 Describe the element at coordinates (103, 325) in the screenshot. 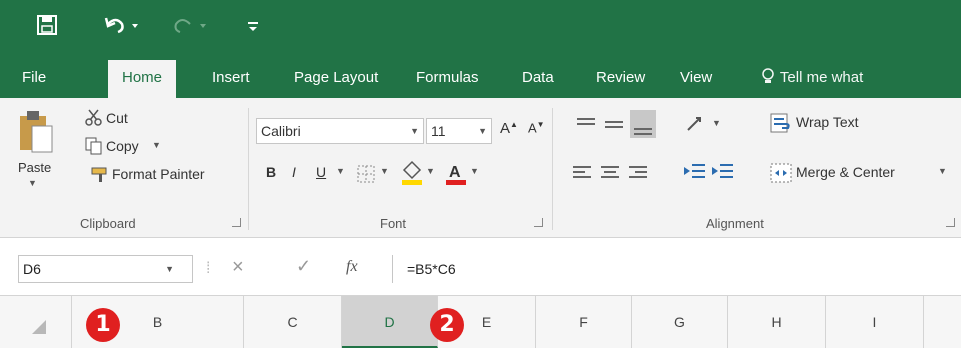

I see `callout-marker-1: 1` at that location.